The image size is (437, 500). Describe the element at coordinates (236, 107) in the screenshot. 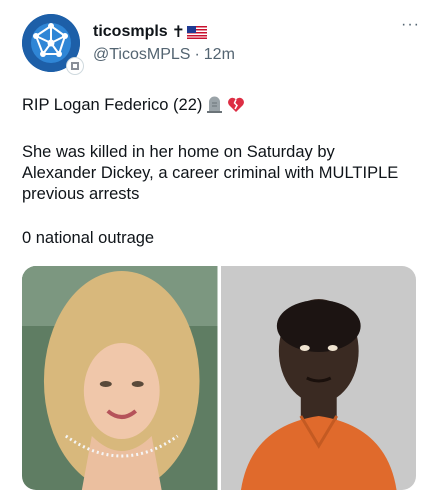

I see `broken-heart-icon` at that location.